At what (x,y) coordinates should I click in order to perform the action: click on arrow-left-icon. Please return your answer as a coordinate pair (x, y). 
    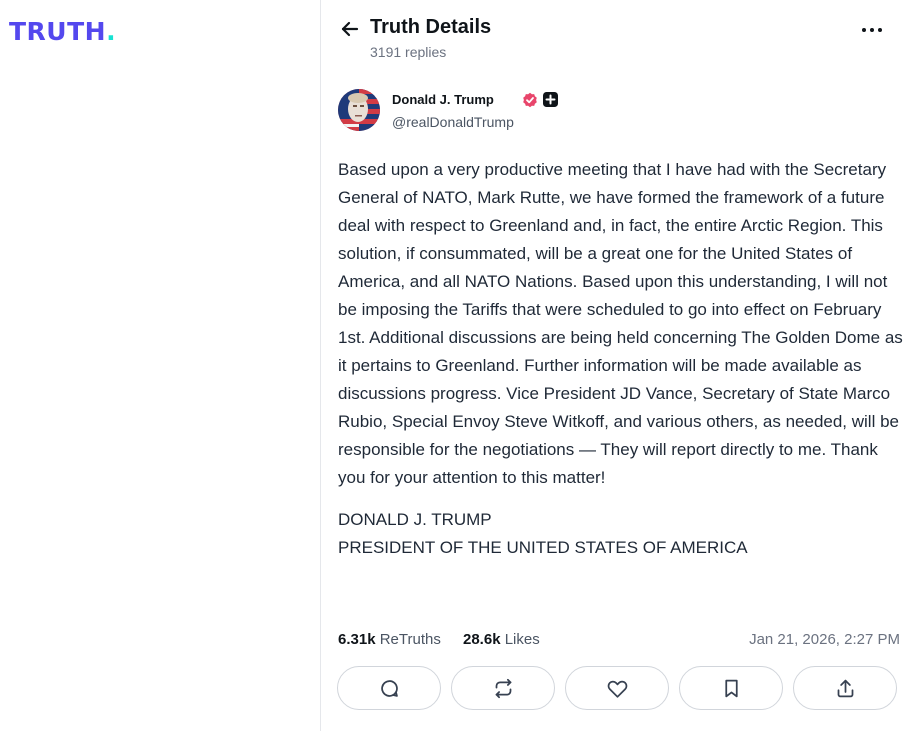
    Looking at the image, I should click on (350, 29).